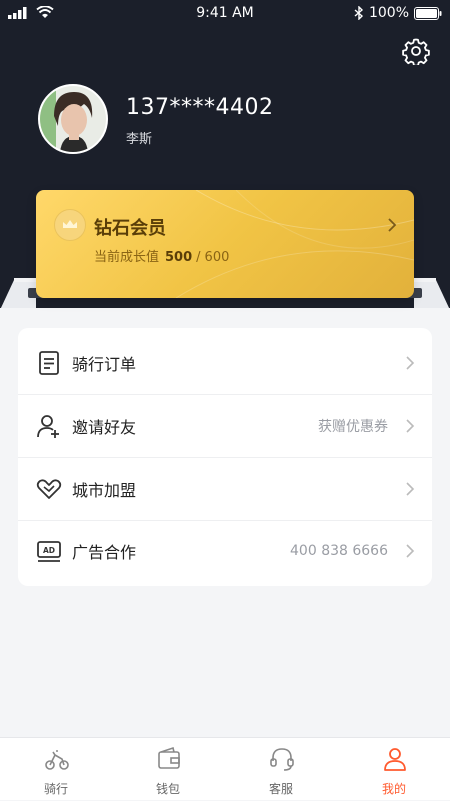 Image resolution: width=450 pixels, height=801 pixels. What do you see at coordinates (358, 13) in the screenshot?
I see `bluetooth-icon` at bounding box center [358, 13].